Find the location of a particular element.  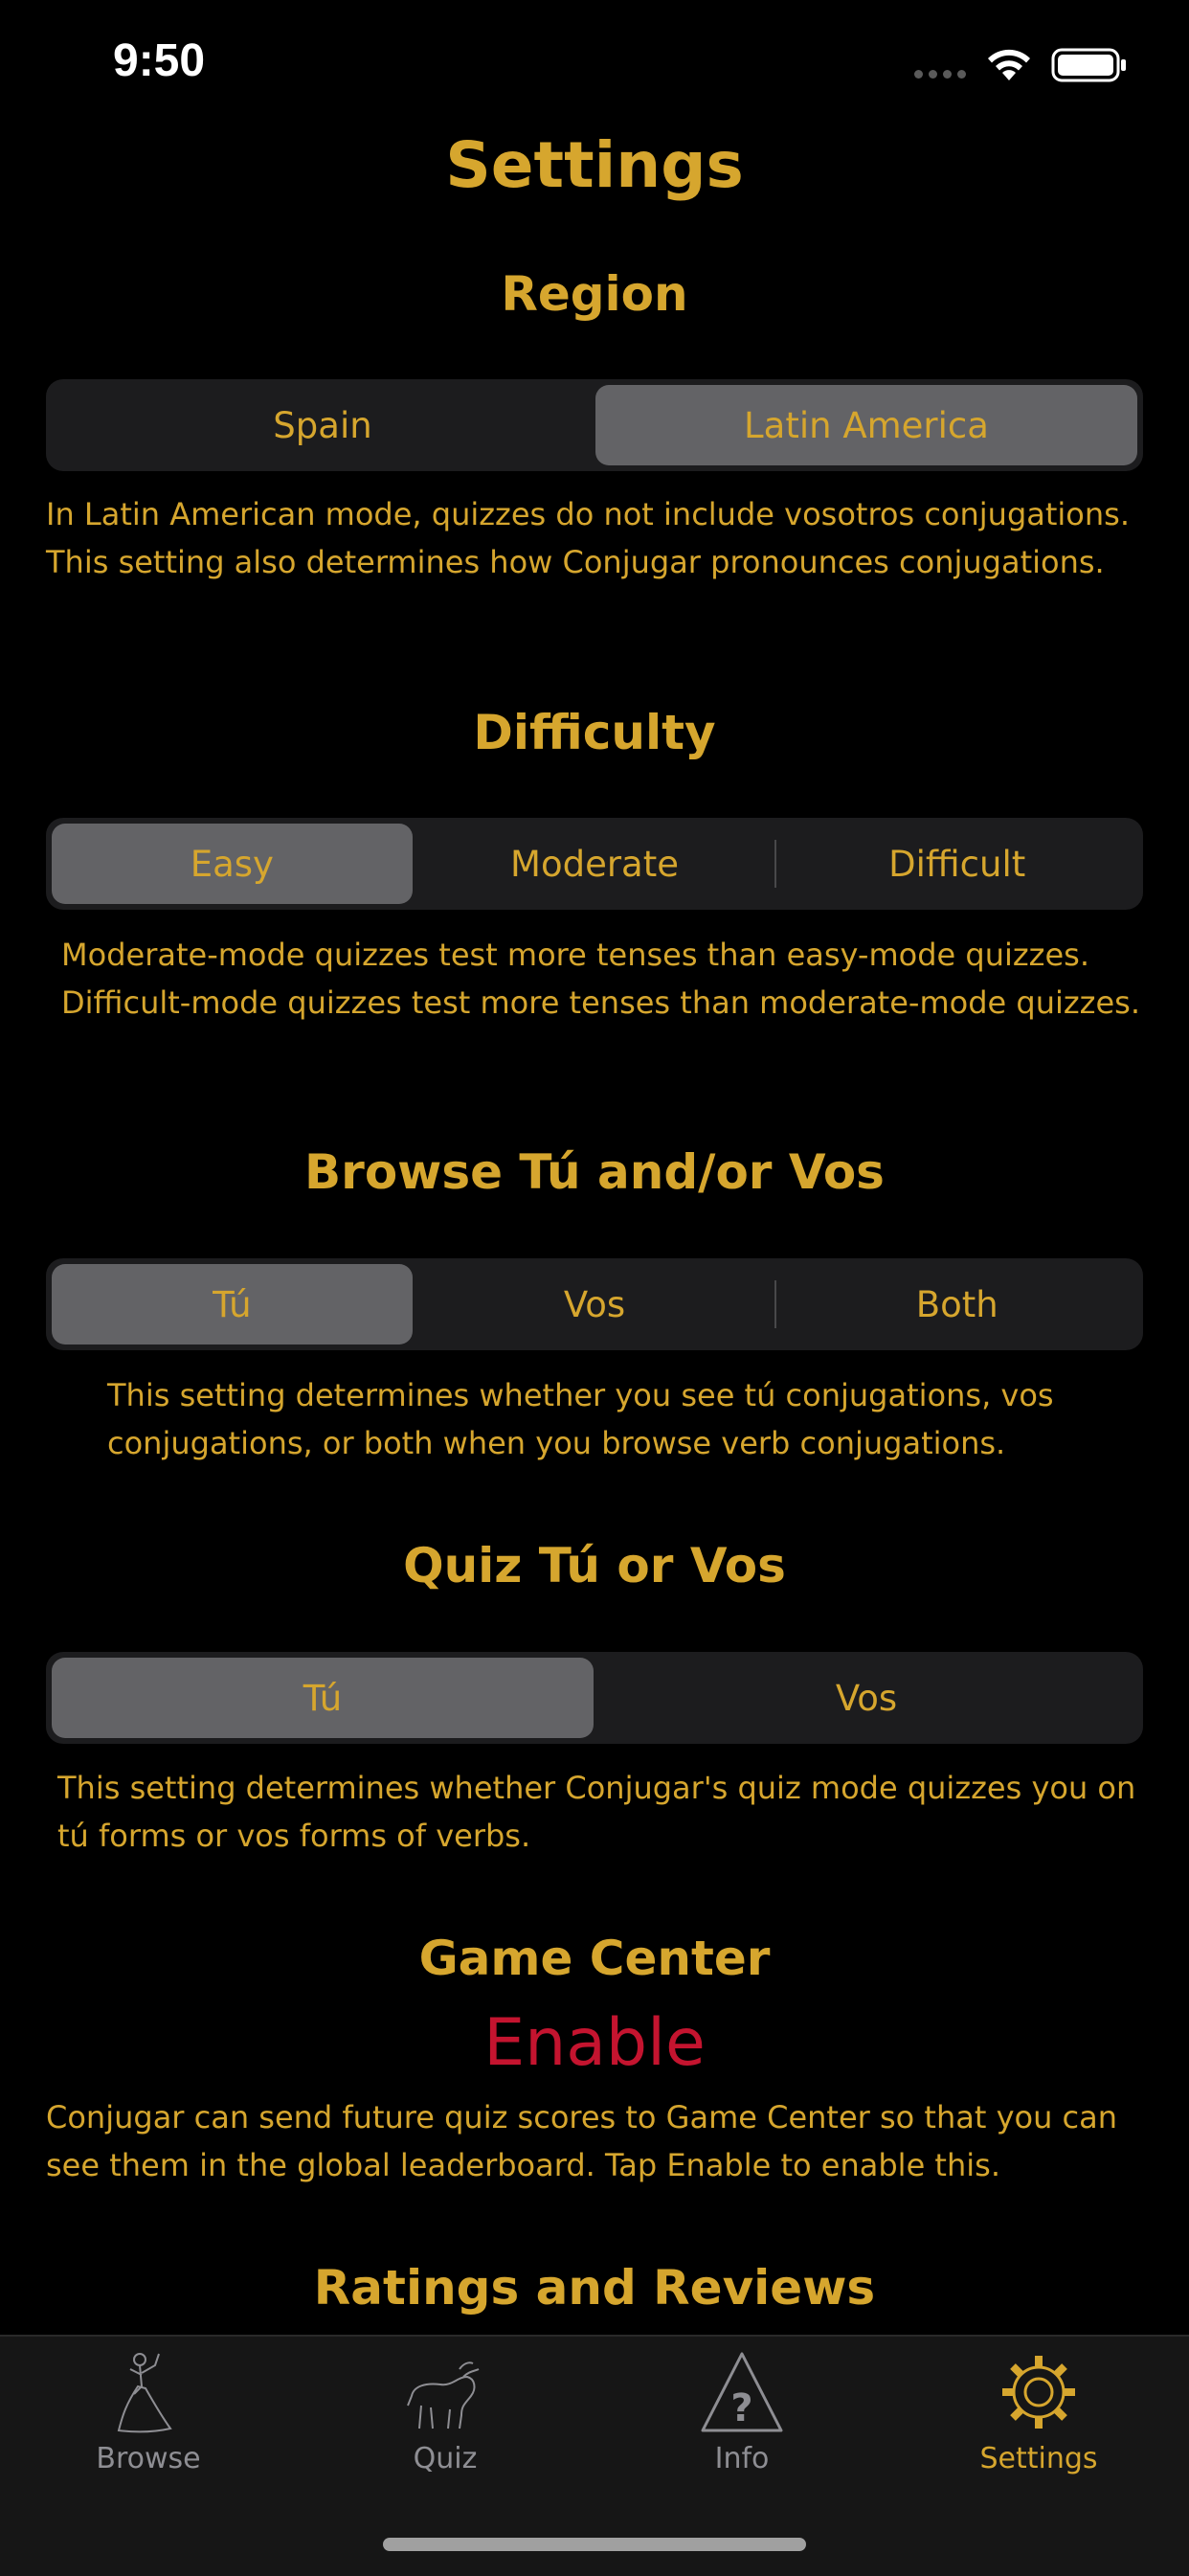

browse-tu-vos-segmented-control: Tú Vos Both is located at coordinates (594, 1304).